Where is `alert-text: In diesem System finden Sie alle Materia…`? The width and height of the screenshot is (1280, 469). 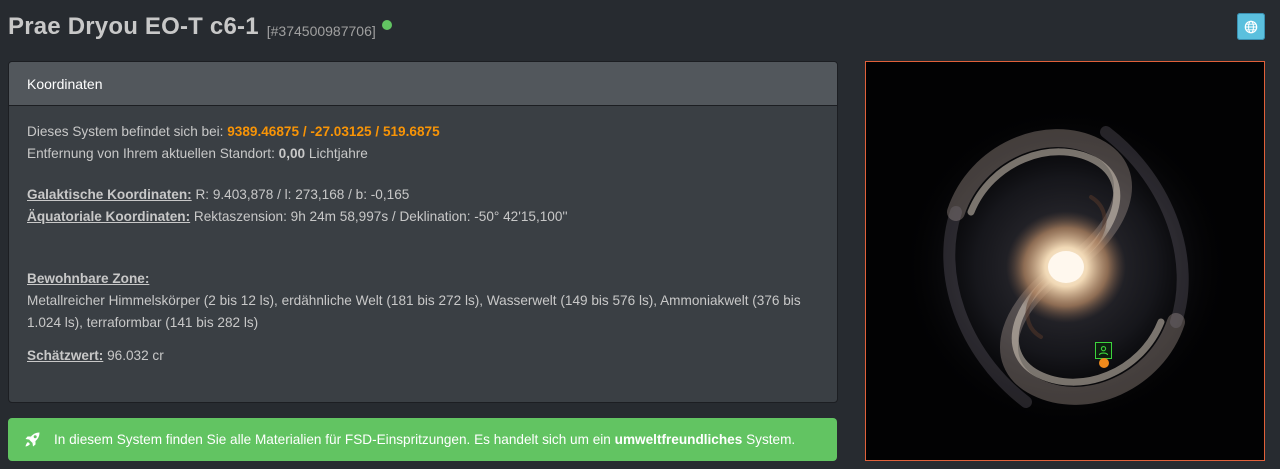 alert-text: In diesem System finden Sie alle Materia… is located at coordinates (424, 439).